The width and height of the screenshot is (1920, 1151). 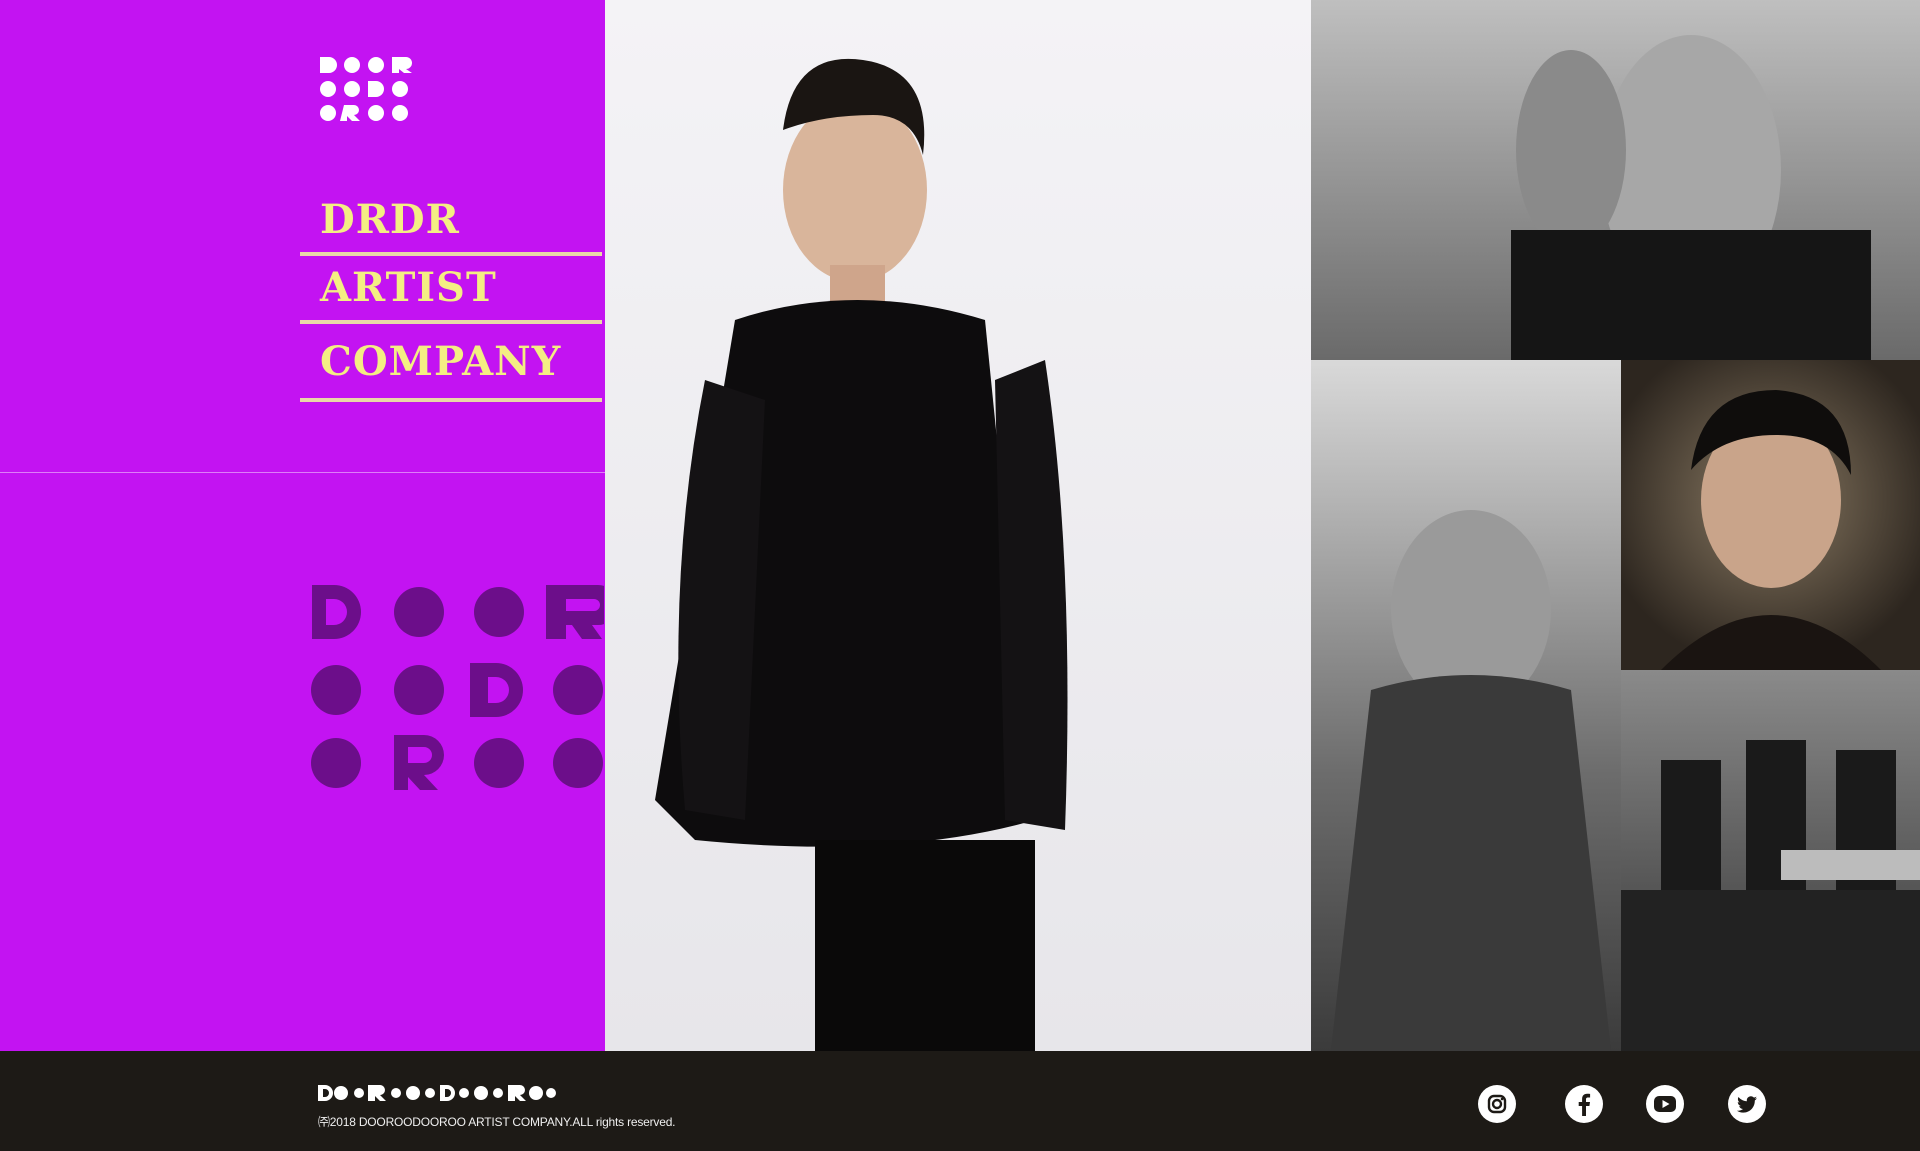 I want to click on footer-wordmark-logo, so click(x=437, y=1093).